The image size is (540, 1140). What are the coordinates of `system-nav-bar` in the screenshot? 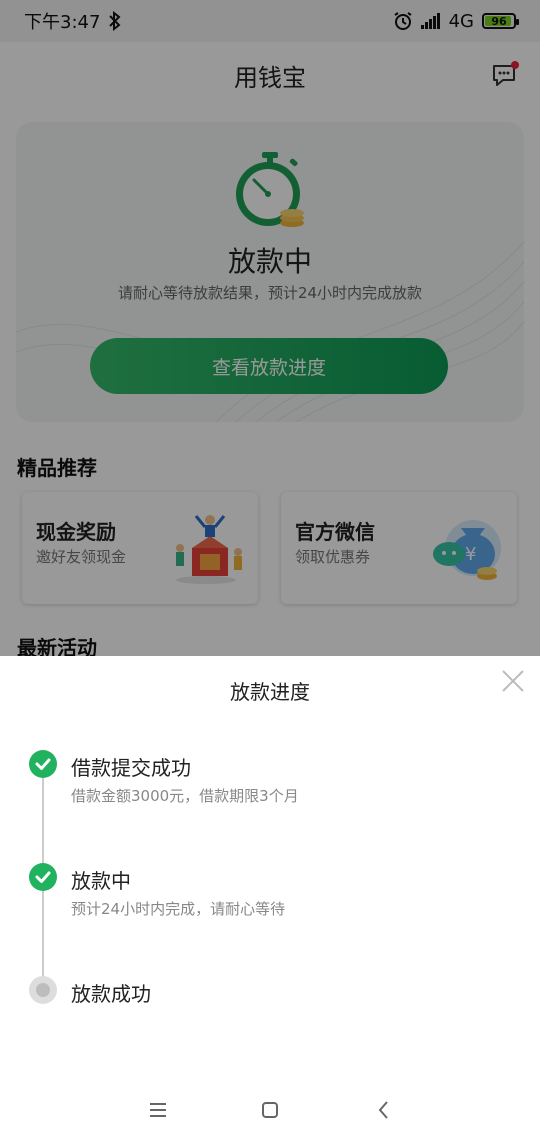 It's located at (270, 1110).